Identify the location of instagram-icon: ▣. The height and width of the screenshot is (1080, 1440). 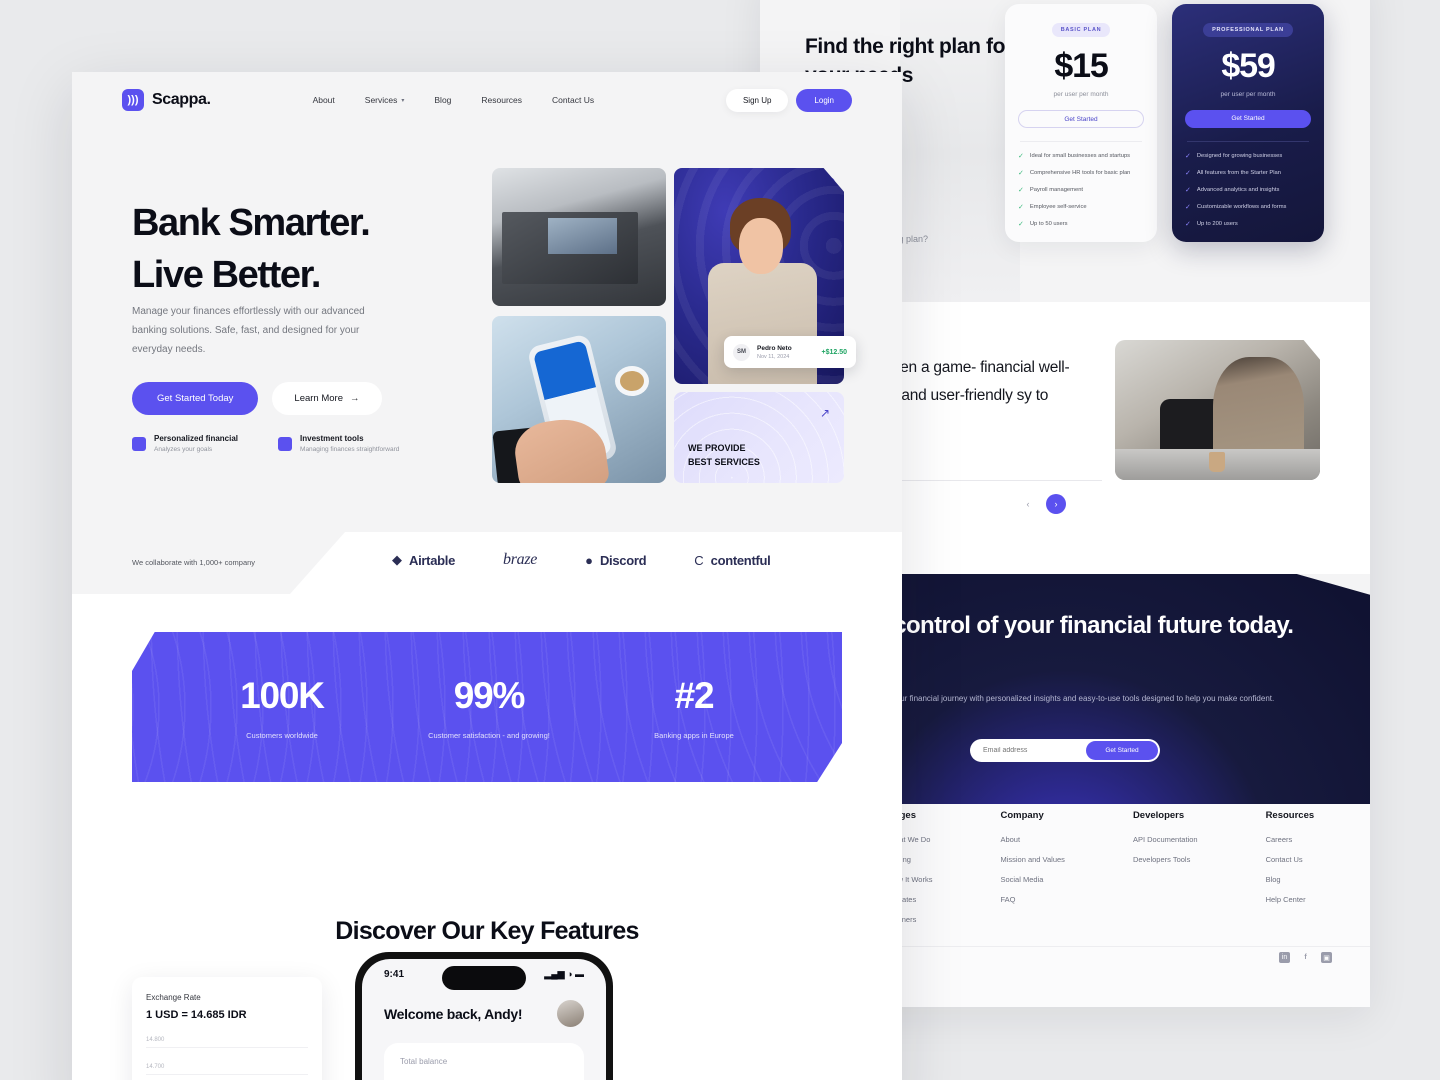
(1326, 957).